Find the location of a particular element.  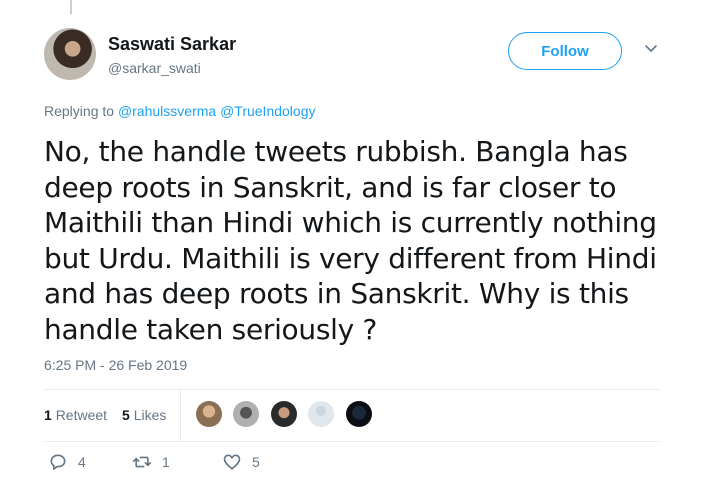

likes-stat-label: Likes is located at coordinates (150, 415).